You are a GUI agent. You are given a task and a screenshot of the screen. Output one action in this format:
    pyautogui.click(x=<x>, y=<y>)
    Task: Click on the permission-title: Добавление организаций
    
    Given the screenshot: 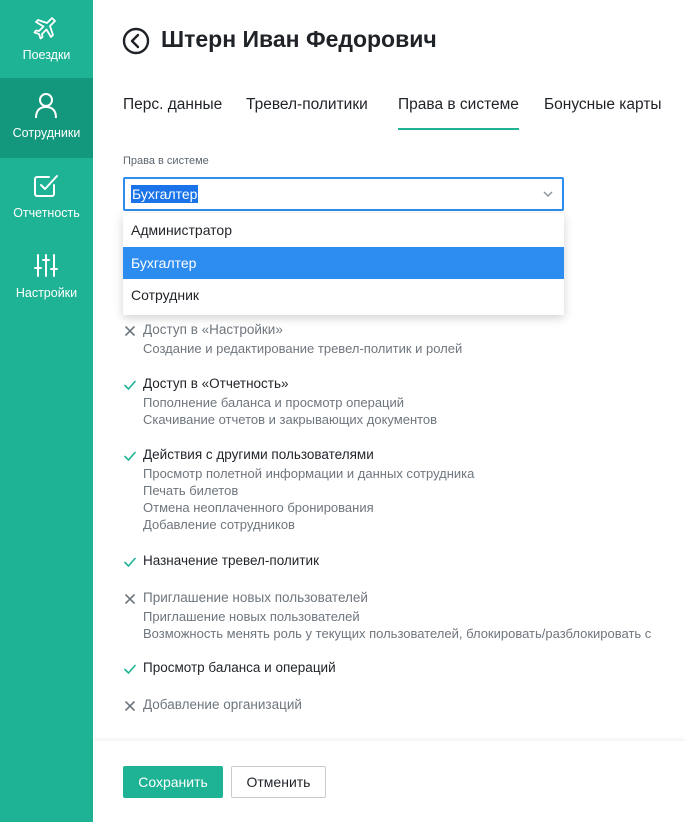 What is the action you would take?
    pyautogui.click(x=222, y=704)
    